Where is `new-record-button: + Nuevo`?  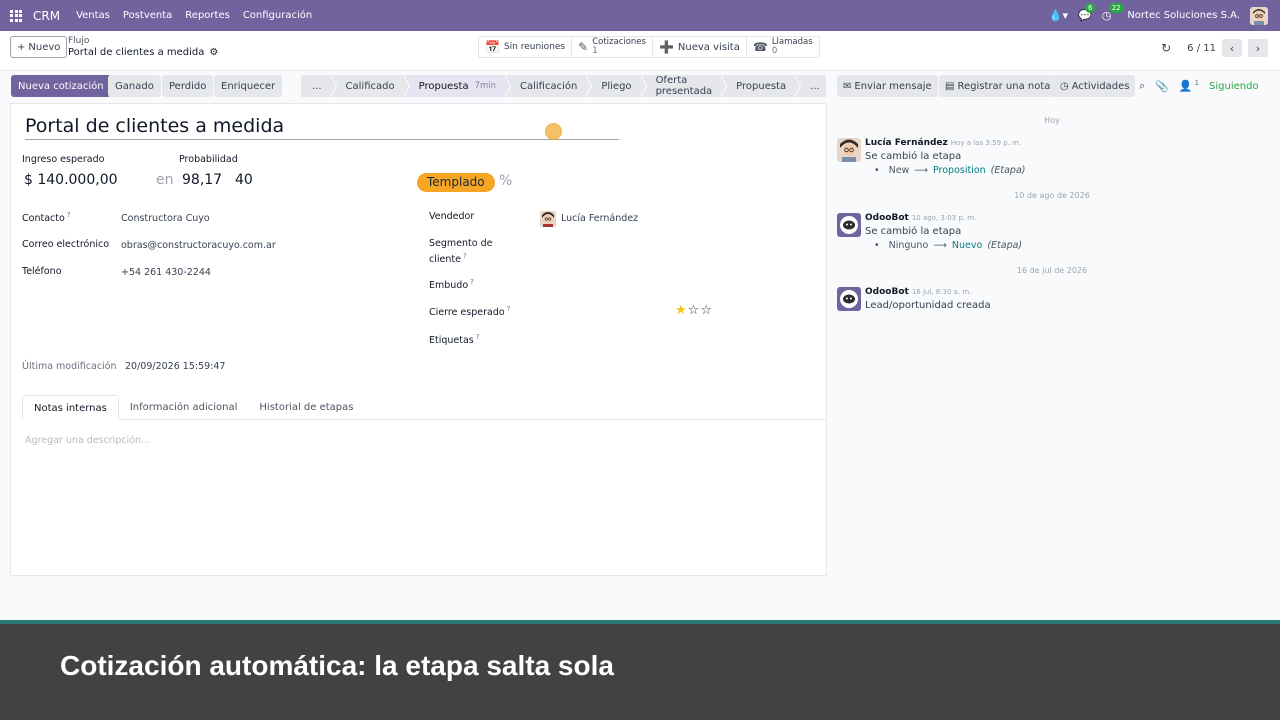 new-record-button: + Nuevo is located at coordinates (39, 47).